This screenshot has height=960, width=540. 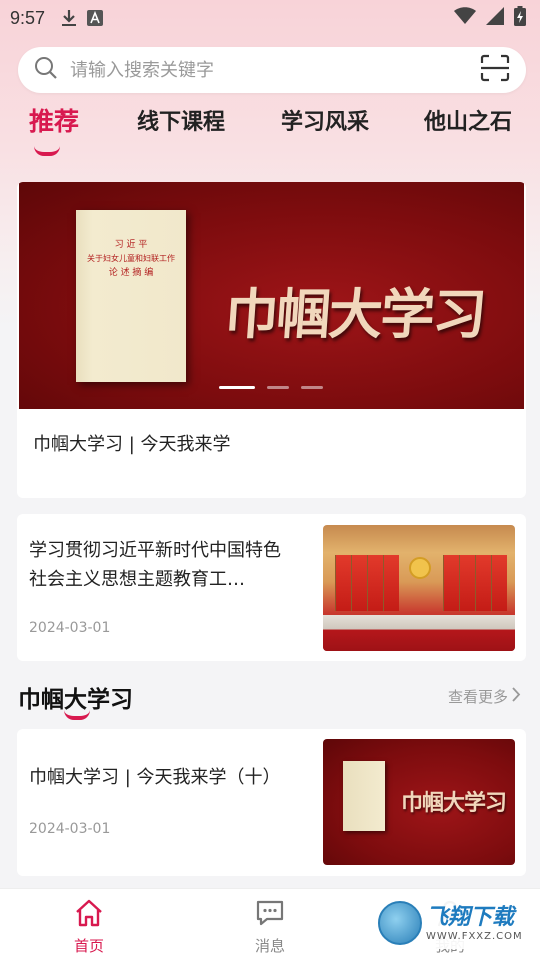 I want to click on battery-icon, so click(x=520, y=18).